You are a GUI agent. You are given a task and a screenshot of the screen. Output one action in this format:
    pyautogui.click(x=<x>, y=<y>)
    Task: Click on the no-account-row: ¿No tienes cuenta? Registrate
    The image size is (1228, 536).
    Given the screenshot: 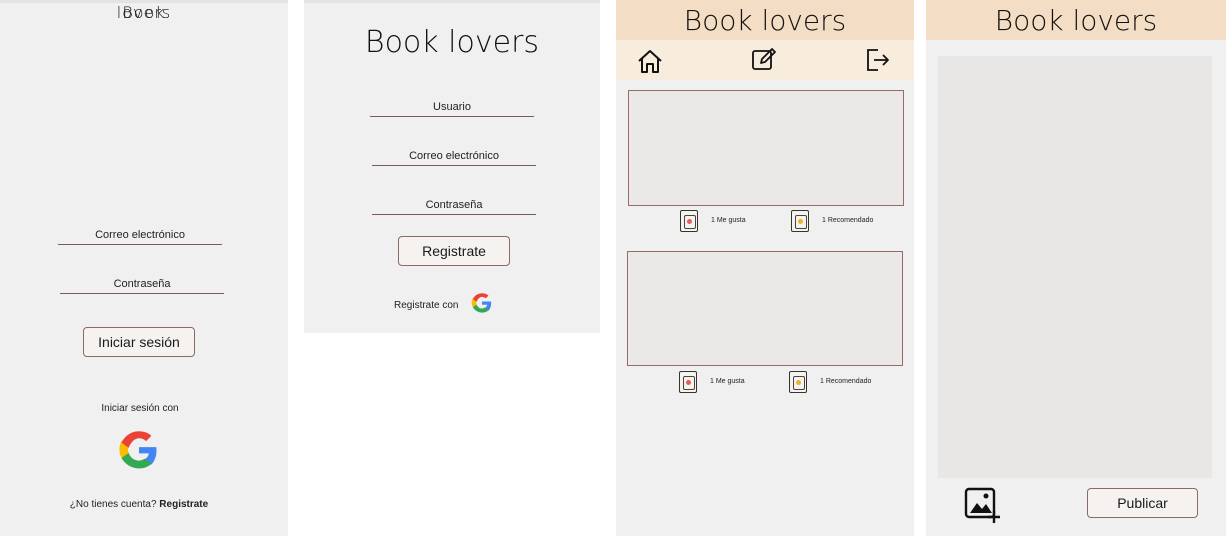 What is the action you would take?
    pyautogui.click(x=139, y=504)
    